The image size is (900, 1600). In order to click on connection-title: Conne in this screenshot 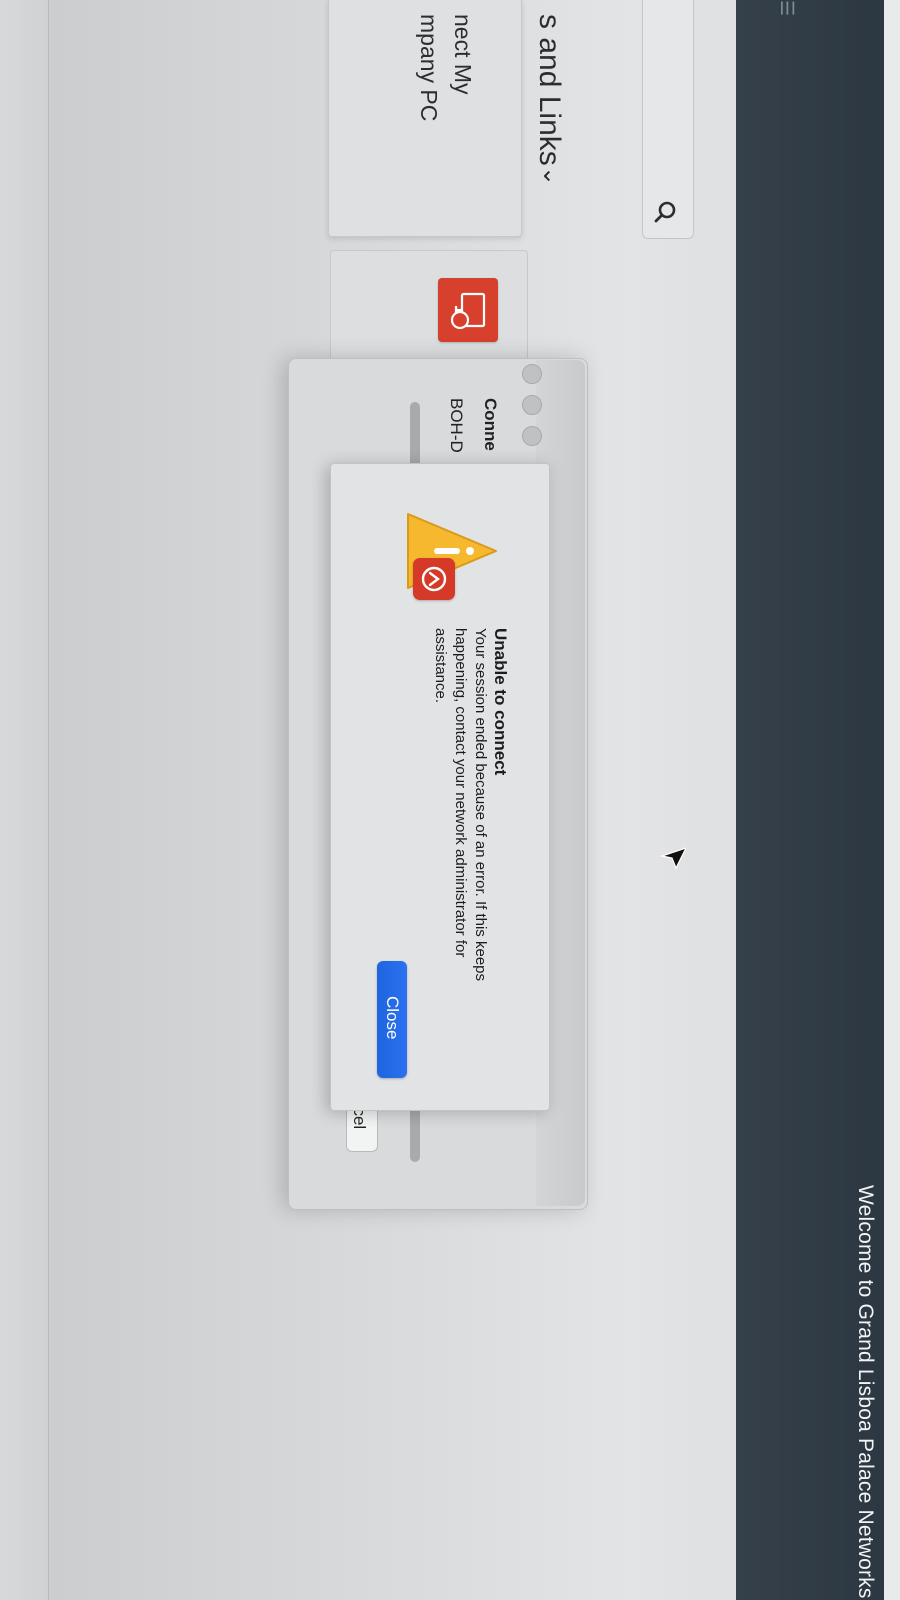, I will do `click(490, 424)`.